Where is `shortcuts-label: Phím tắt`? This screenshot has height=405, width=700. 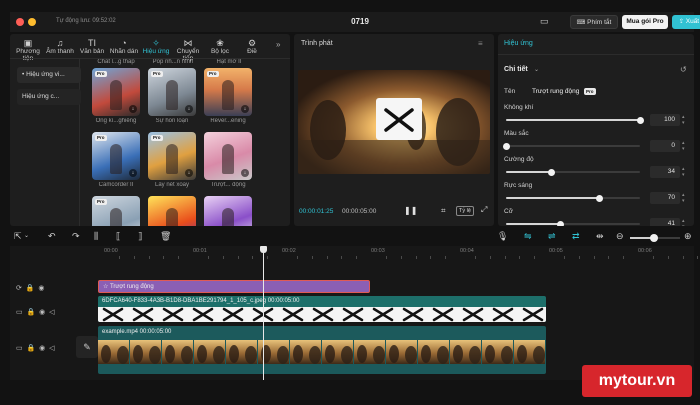 shortcuts-label: Phím tắt is located at coordinates (599, 22).